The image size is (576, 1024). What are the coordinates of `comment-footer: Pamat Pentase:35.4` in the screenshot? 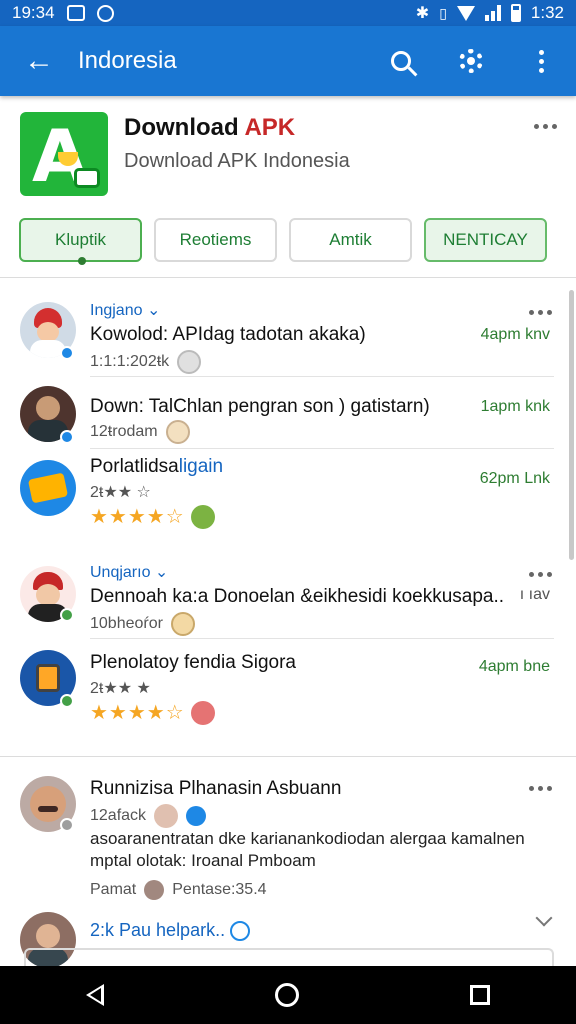 It's located at (178, 890).